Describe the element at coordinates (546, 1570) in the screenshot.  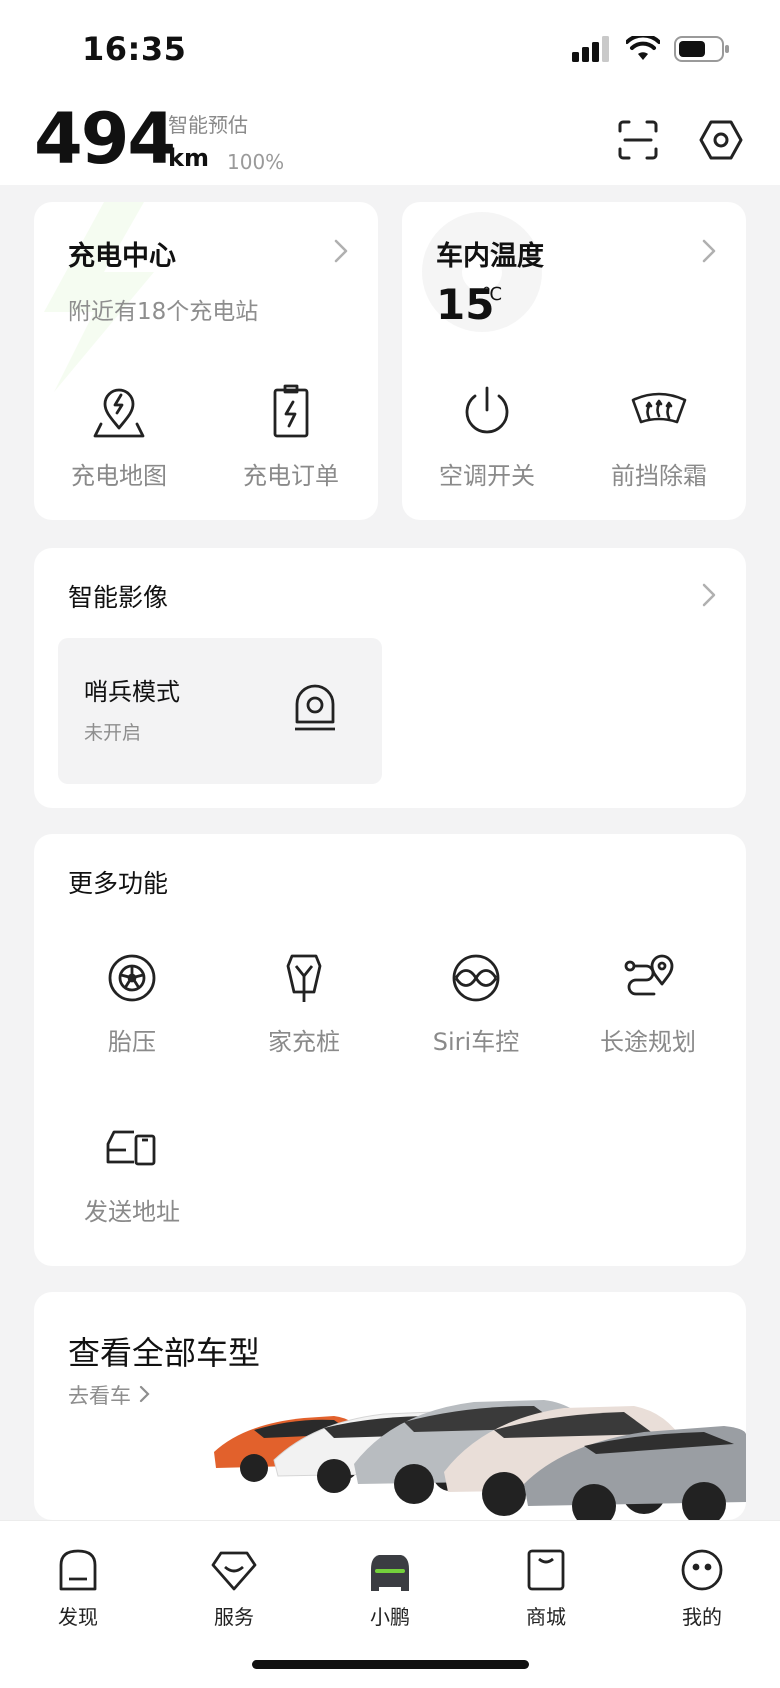
I see `mall-icon` at that location.